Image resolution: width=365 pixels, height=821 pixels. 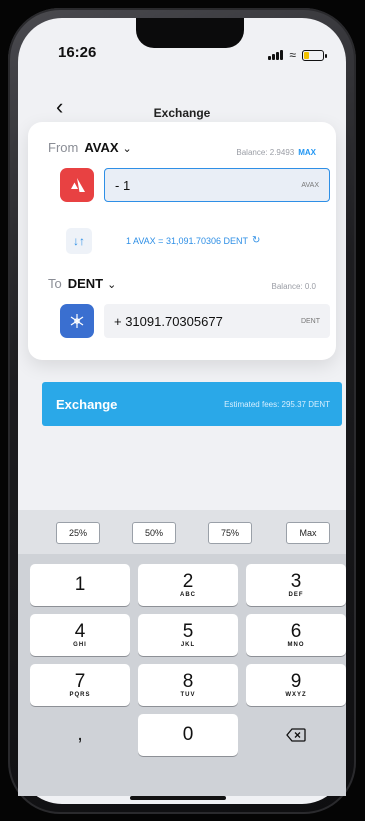 I want to click on key-letters: GHI, so click(x=80, y=645).